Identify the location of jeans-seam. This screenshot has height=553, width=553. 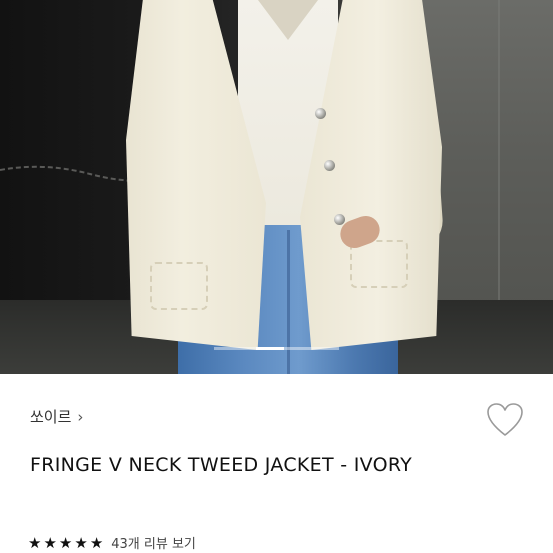
(288, 302).